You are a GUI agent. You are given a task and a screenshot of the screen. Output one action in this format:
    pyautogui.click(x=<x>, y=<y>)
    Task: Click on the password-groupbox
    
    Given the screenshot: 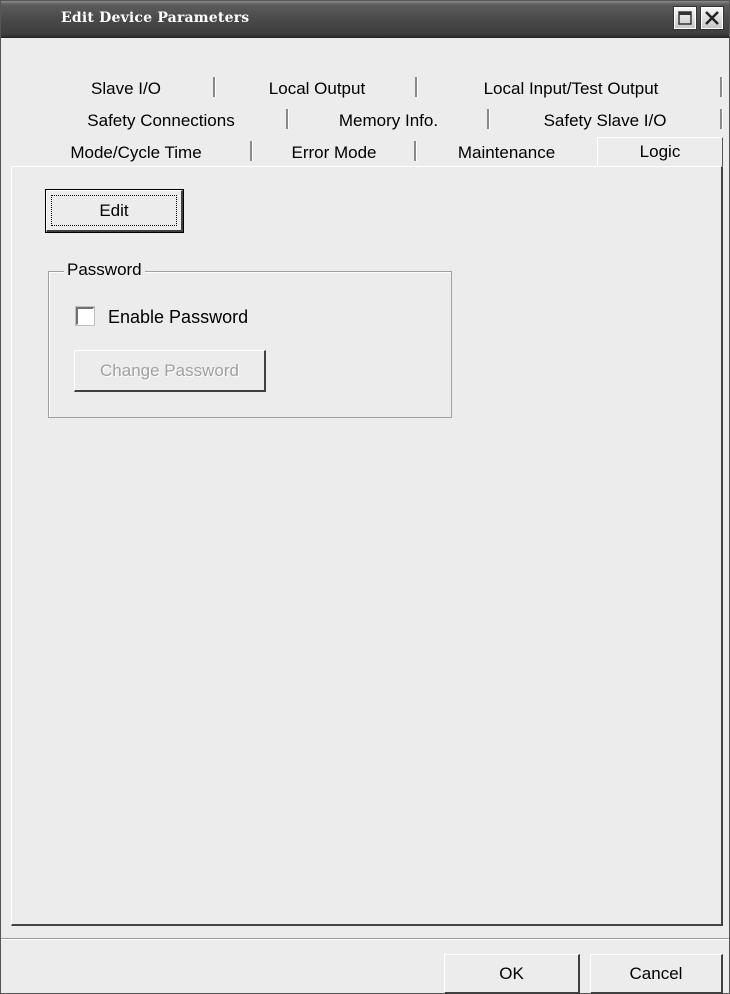 What is the action you would take?
    pyautogui.click(x=250, y=344)
    